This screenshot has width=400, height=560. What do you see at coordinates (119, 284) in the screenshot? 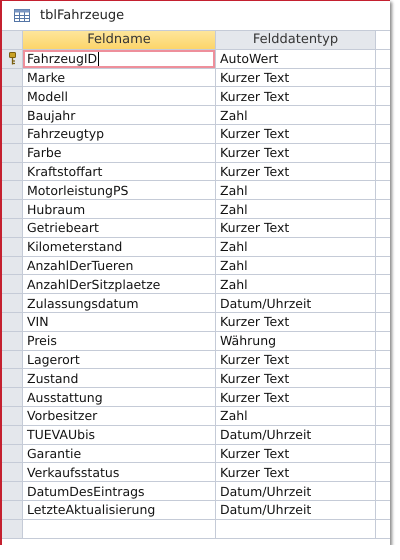
I see `field-name-cell: AnzahlDerSitzplaetze` at bounding box center [119, 284].